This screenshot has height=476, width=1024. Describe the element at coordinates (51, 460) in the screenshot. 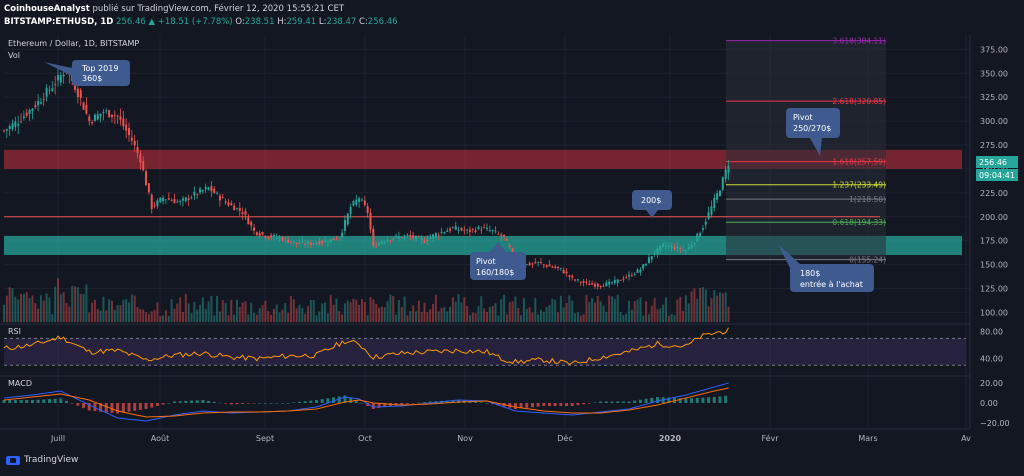

I see `brand-label: TradingView` at that location.